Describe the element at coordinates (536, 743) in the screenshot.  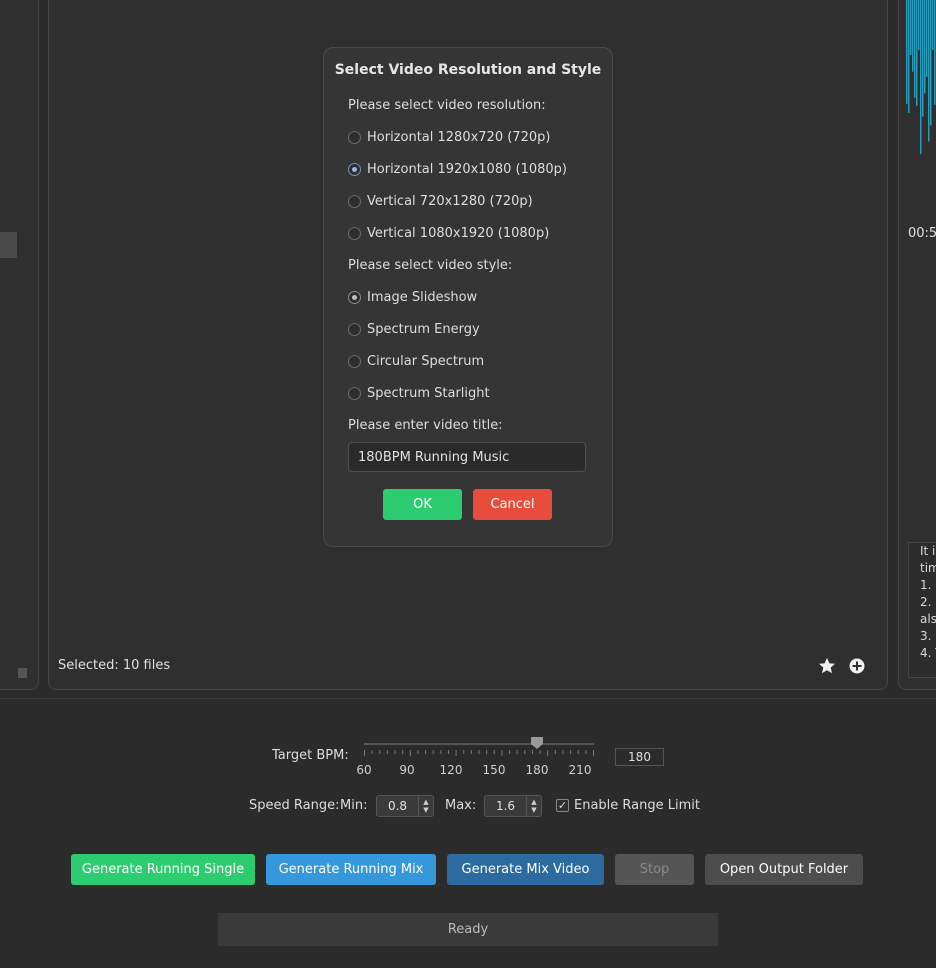
I see `bpm-slider-handle` at that location.